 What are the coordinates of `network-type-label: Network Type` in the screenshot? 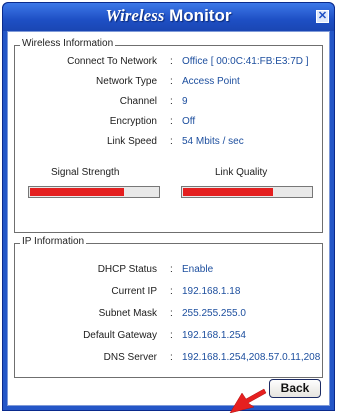 It's located at (126, 81).